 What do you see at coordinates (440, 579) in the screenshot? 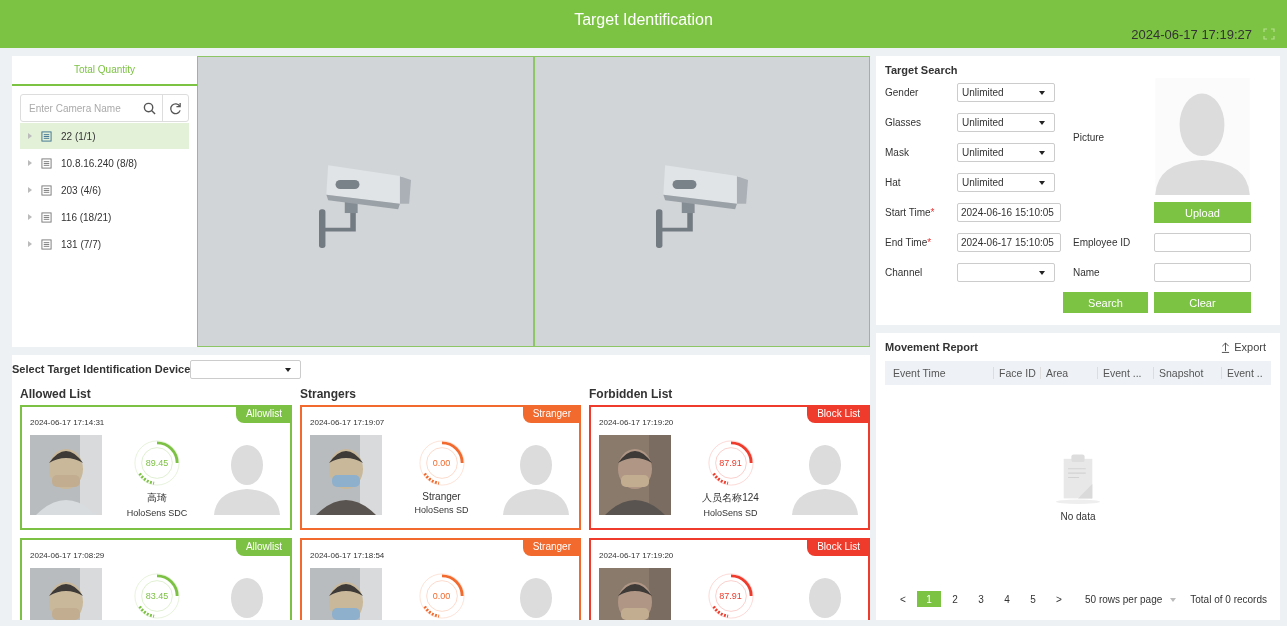
I see `recognition-card: 2024-06-17 17:18:54 Stranger 0.00` at bounding box center [440, 579].